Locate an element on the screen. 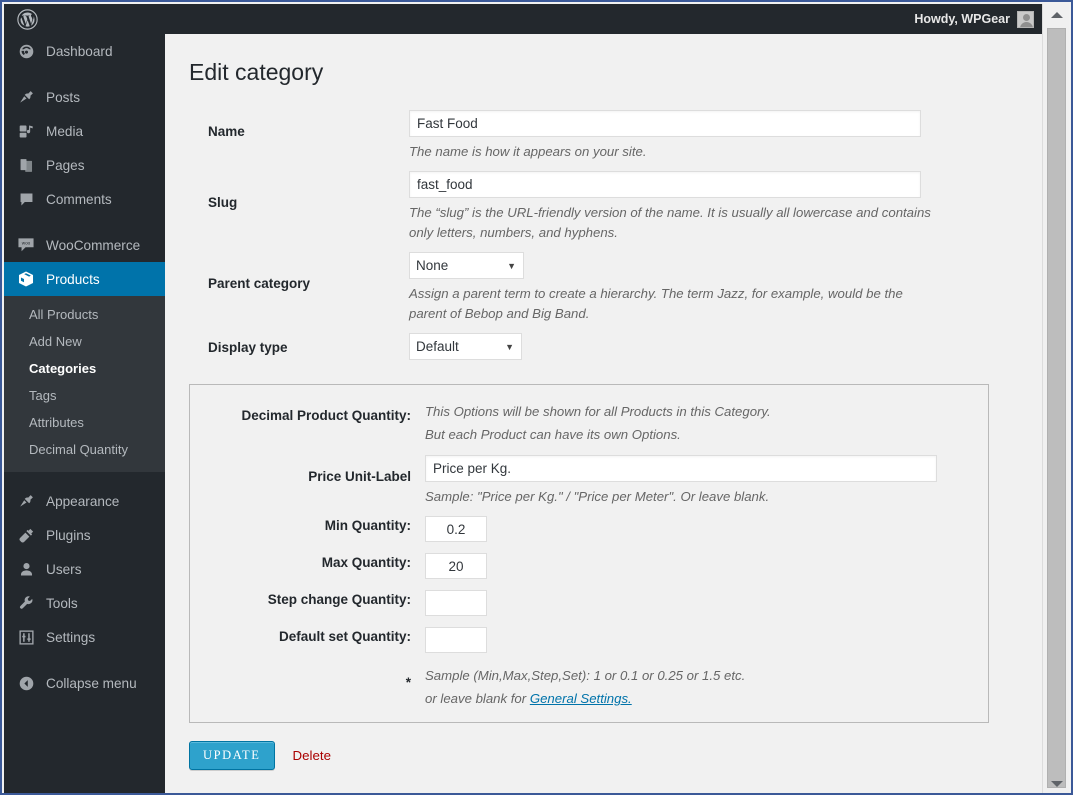 The width and height of the screenshot is (1073, 795). submenu-item-tags: Tags is located at coordinates (84, 395).